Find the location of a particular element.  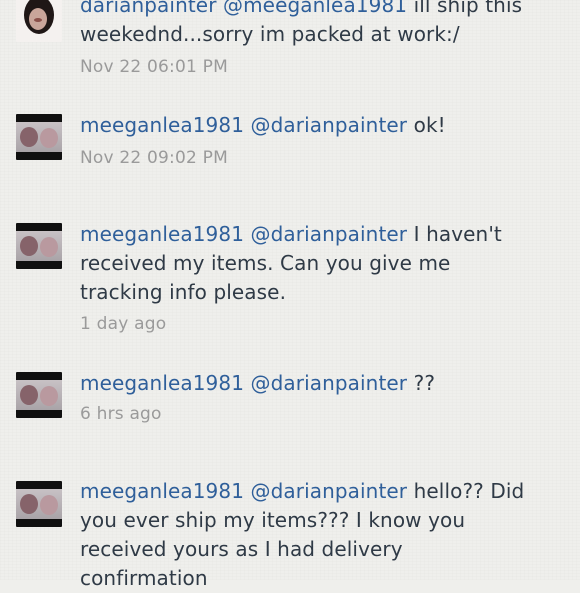

comment-line-1: meeganlea1981 @darianpainter I haven't is located at coordinates (315, 234).